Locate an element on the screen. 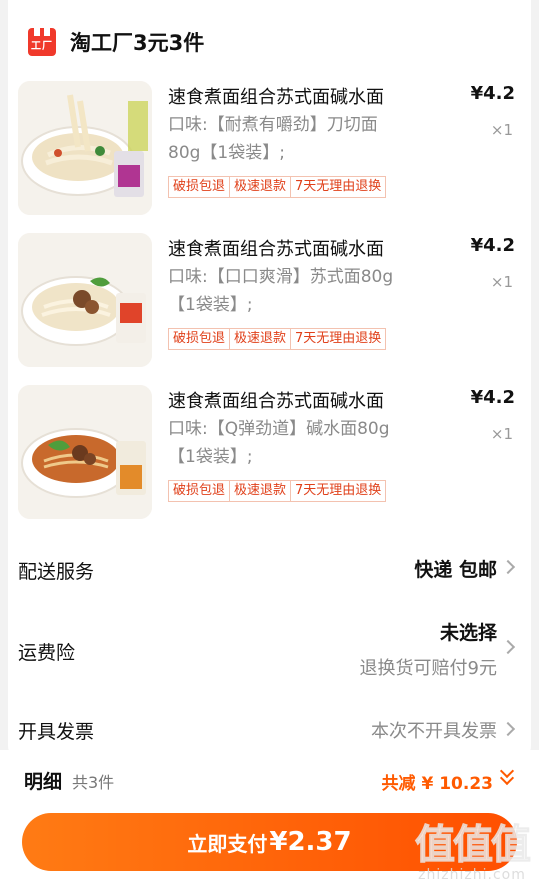 The image size is (539, 889). delivery-label: 配送服务 is located at coordinates (56, 572).